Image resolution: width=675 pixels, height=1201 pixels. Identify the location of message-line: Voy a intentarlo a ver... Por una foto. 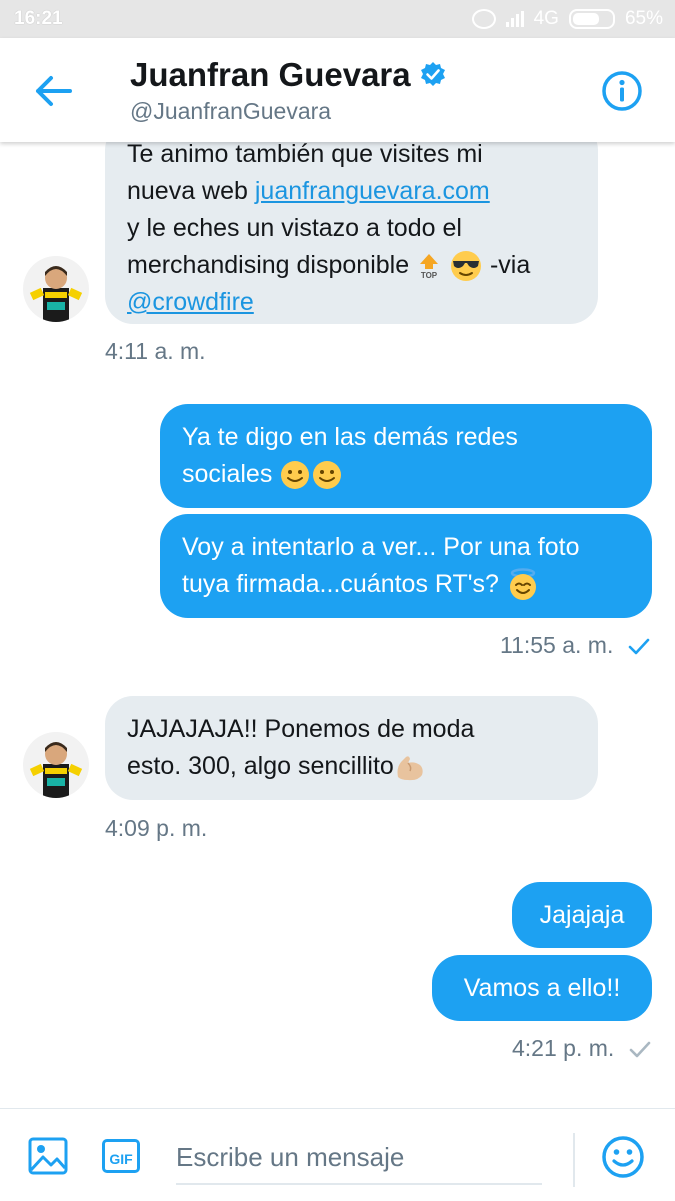
(381, 547).